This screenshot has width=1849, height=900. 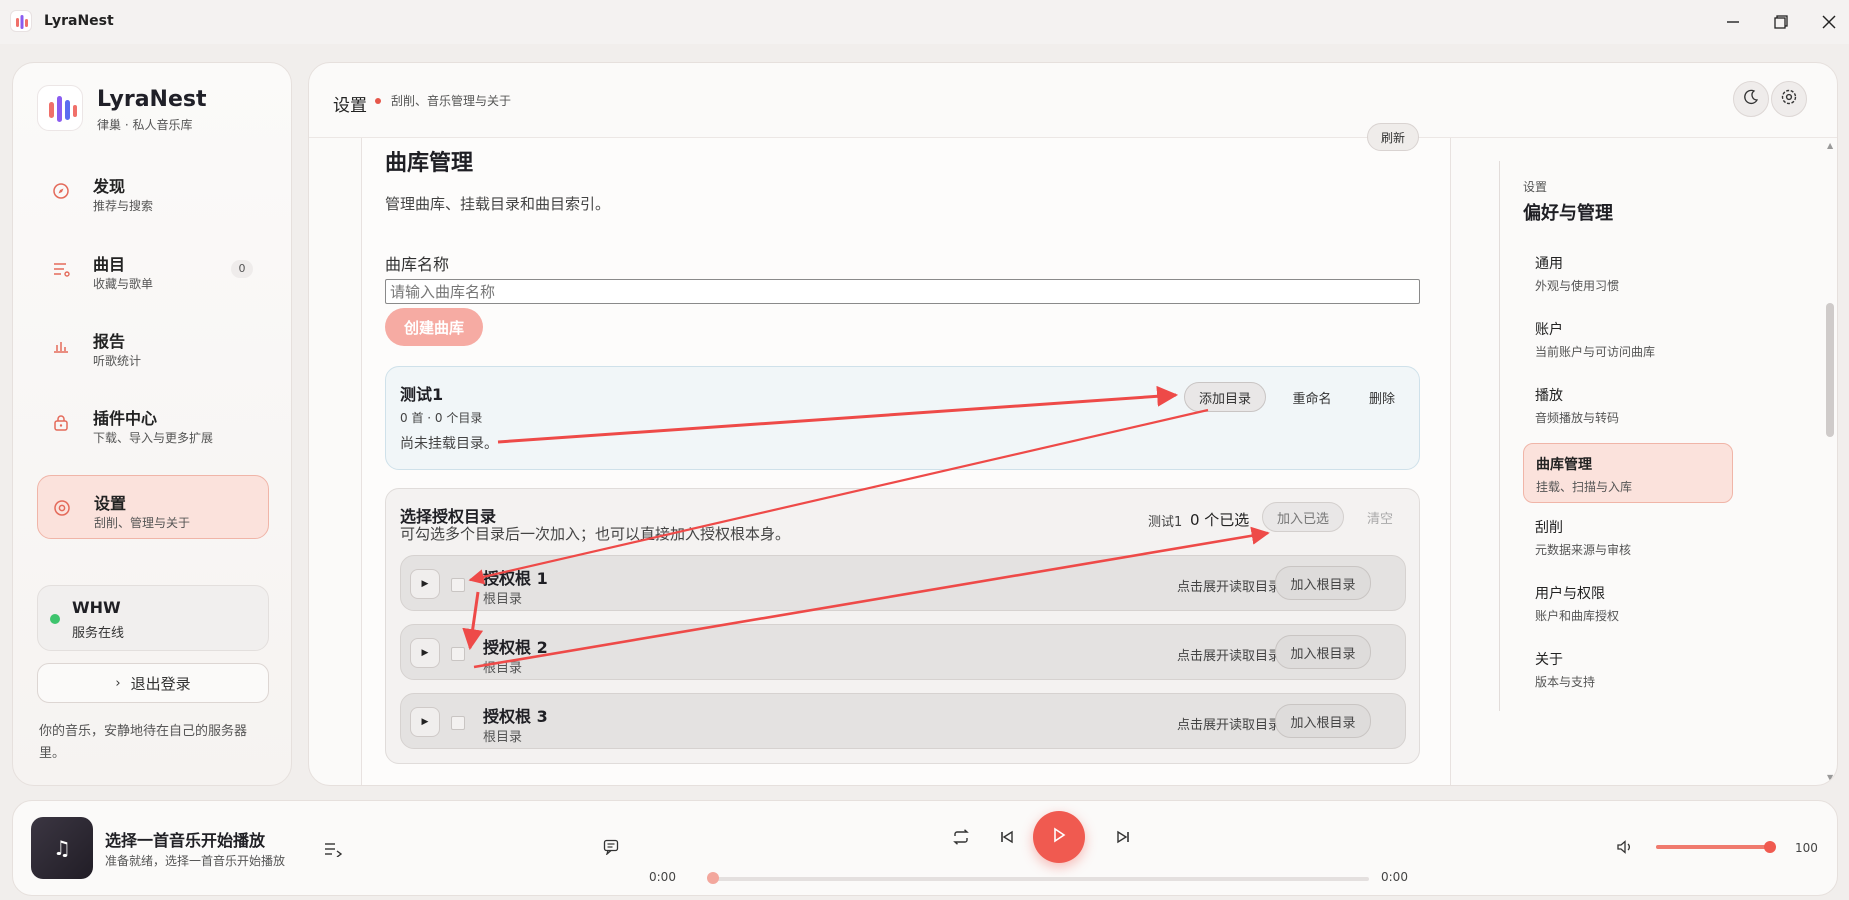 I want to click on volume-value: 100, so click(x=1806, y=848).